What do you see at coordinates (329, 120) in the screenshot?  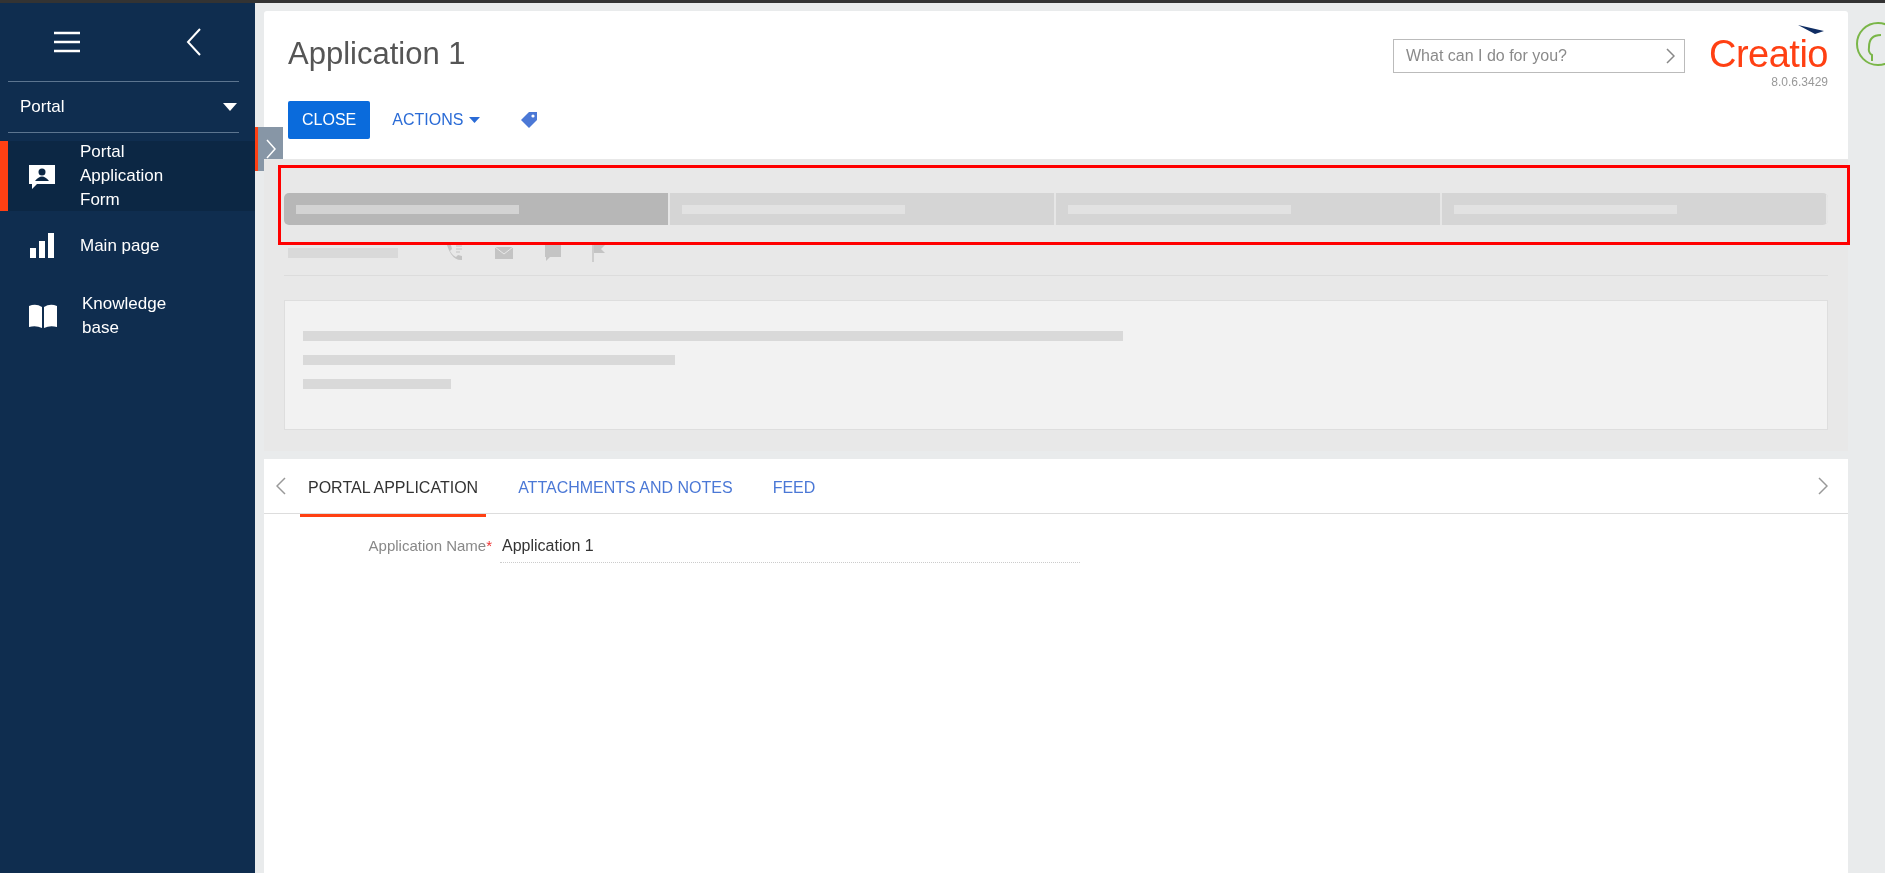 I see `close-button: CLOSE` at bounding box center [329, 120].